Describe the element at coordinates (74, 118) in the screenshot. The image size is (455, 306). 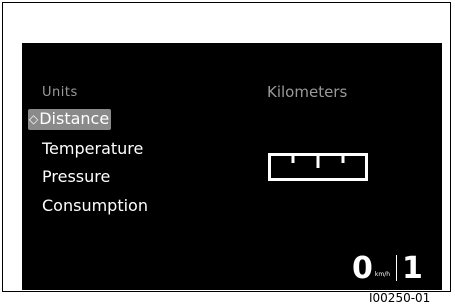
I see `menu-item-label: Distance` at that location.